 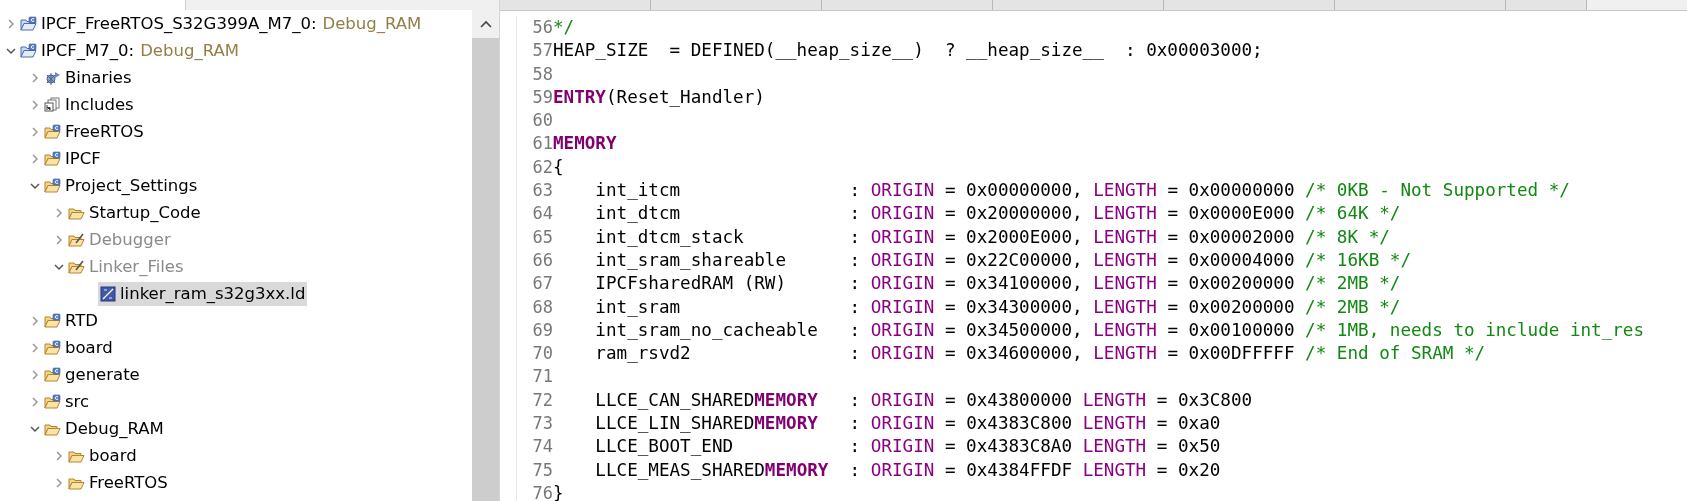 What do you see at coordinates (542, 447) in the screenshot?
I see `line-number: 74` at bounding box center [542, 447].